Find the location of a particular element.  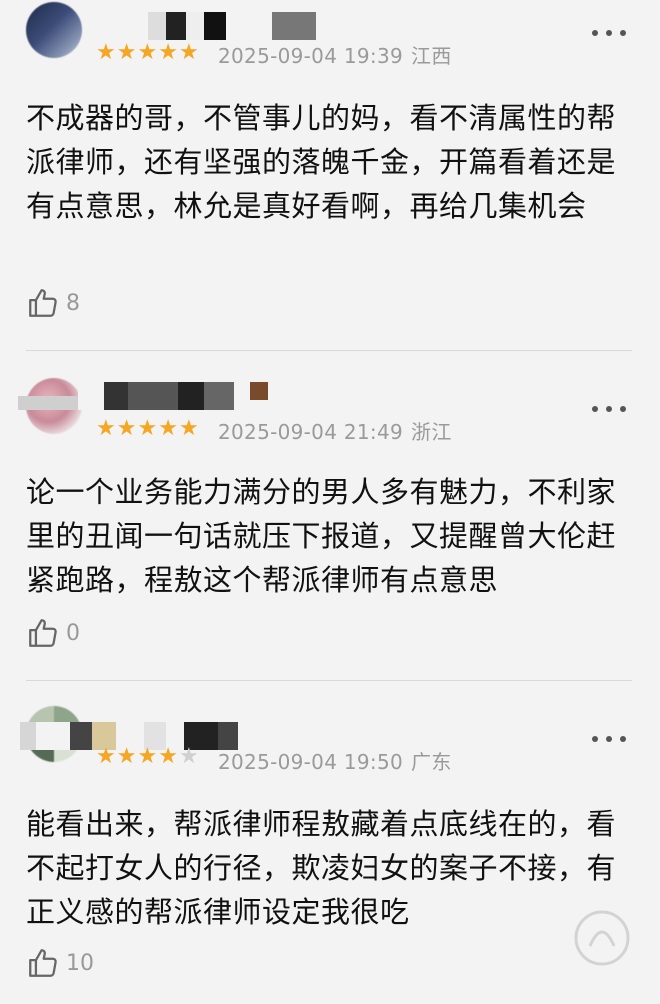

comment-region: 江西 is located at coordinates (431, 56).